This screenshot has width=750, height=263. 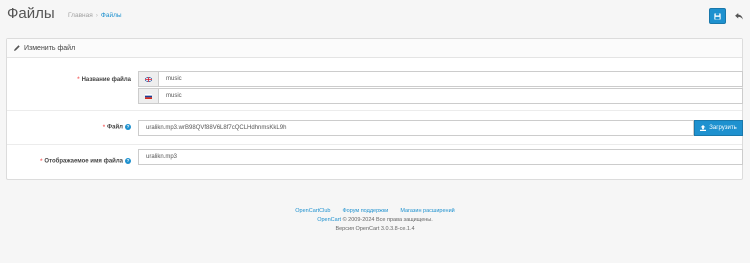 I want to click on mask-input: uralikn.mp3, so click(x=440, y=157).